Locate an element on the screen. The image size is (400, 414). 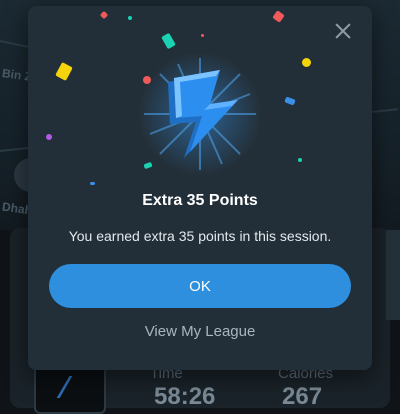
route-line is located at coordinates (70, 387).